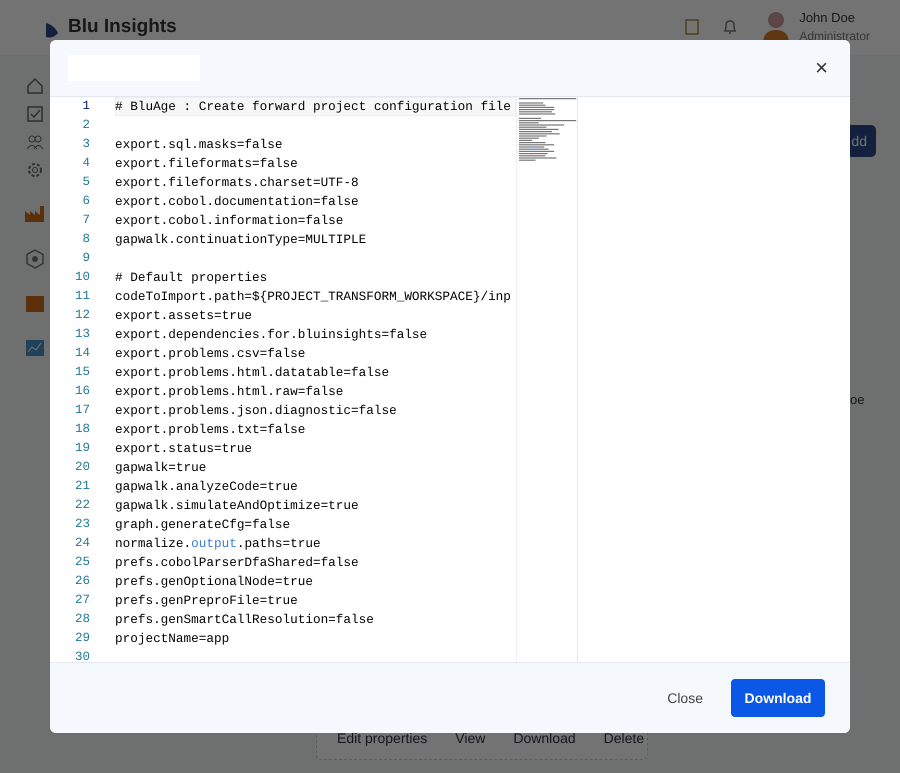 Image resolution: width=900 pixels, height=773 pixels. Describe the element at coordinates (313, 297) in the screenshot. I see `code-line: codeToImport.path=${PROJECT_TRANSFORM_WORKSPACE}/inp` at that location.